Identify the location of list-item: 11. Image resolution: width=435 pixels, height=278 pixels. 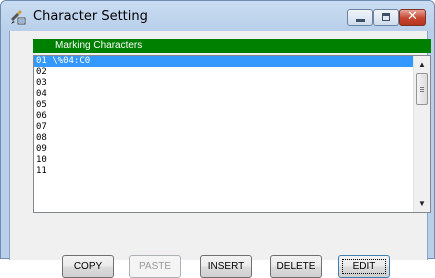
(223, 171).